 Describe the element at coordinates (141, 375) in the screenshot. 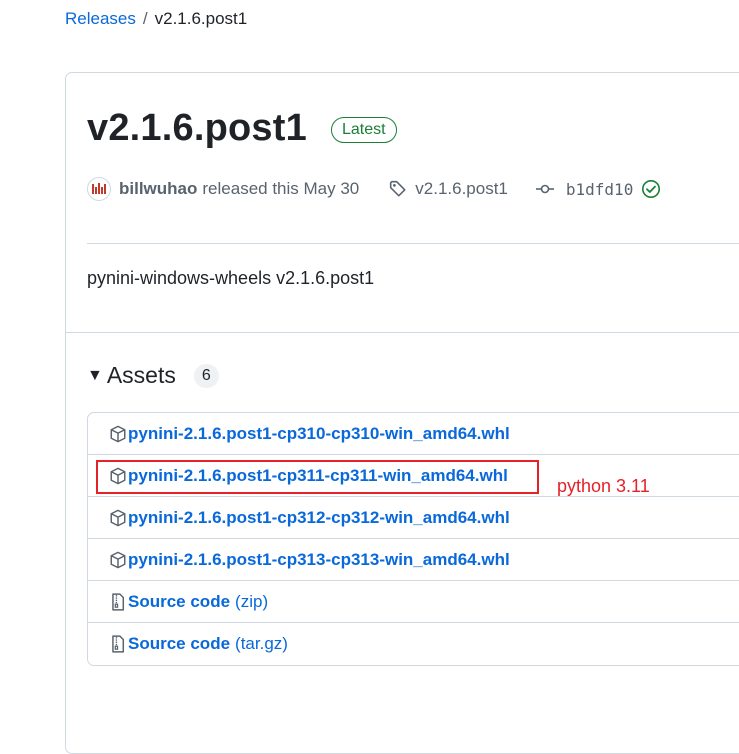

I see `assets-title: Assets` at that location.